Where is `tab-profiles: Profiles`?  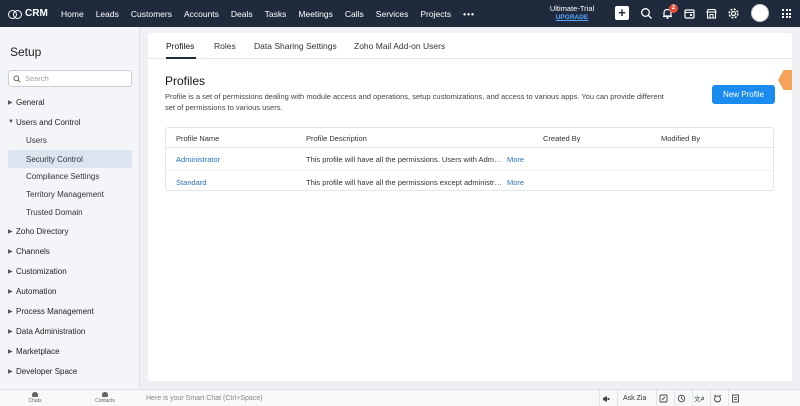
tab-profiles: Profiles is located at coordinates (180, 46).